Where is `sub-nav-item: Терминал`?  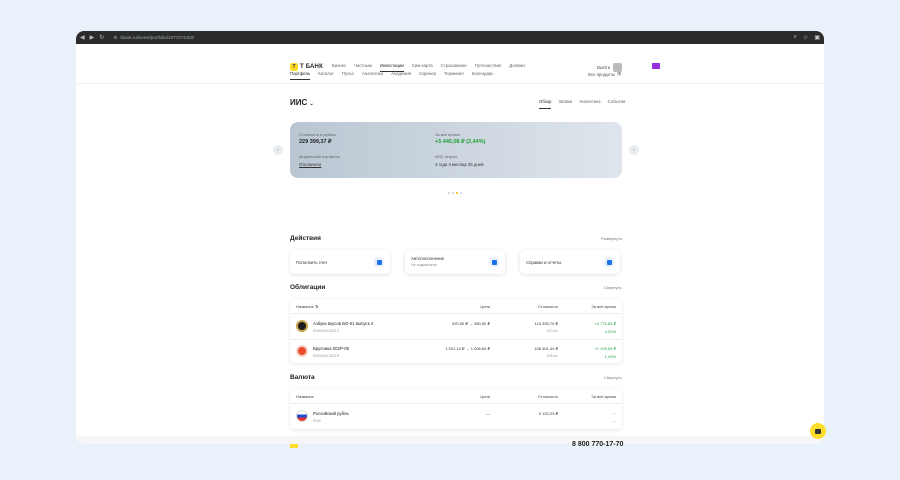 sub-nav-item: Терминал is located at coordinates (454, 75).